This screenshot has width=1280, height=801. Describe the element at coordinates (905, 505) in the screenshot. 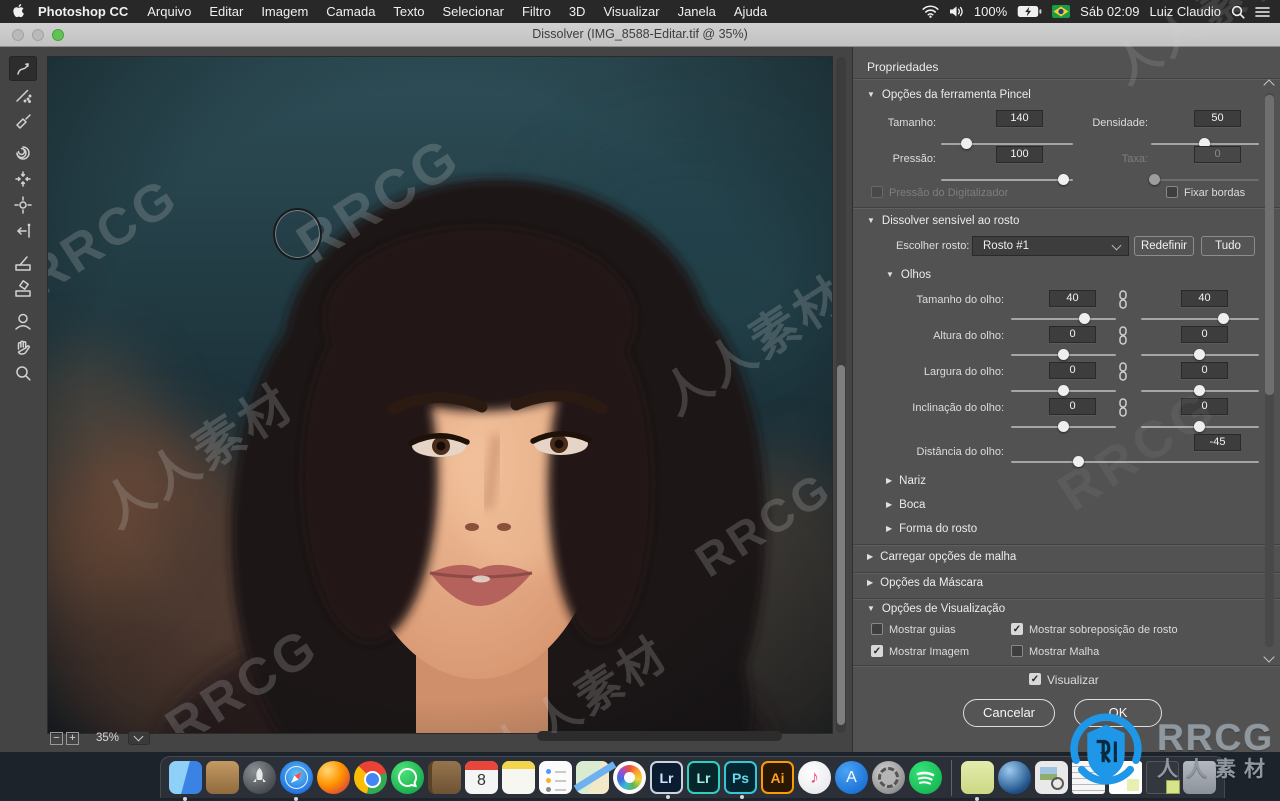

I see `section-mouth: ▶ Boca` at that location.